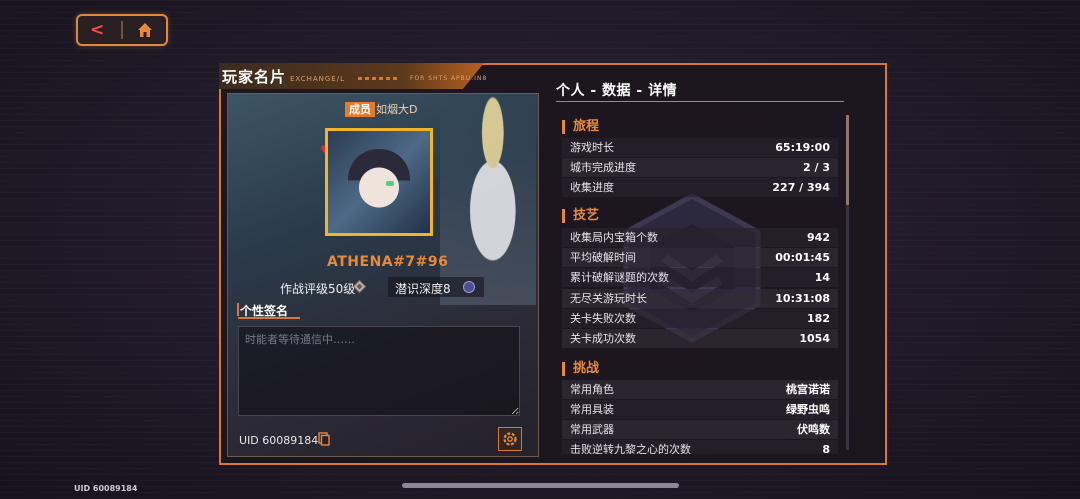  What do you see at coordinates (700, 318) in the screenshot?
I see `stat-row: 关卡失败次数 182` at bounding box center [700, 318].